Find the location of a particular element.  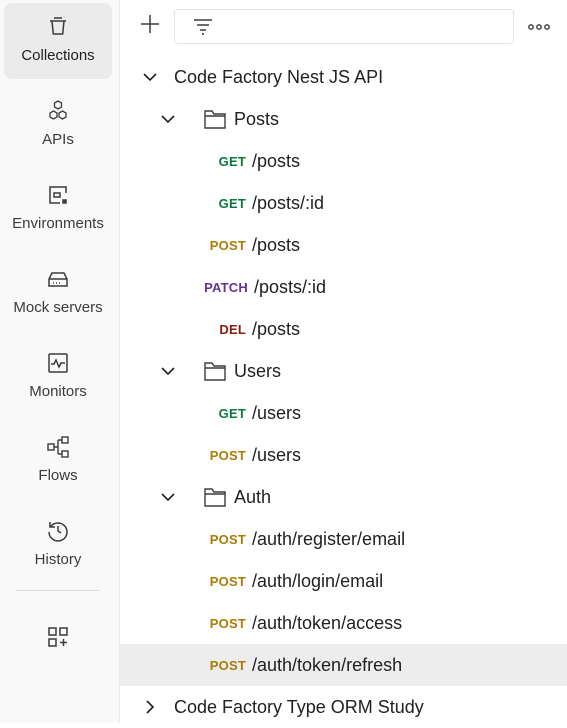

sidebar-item-label: APIs is located at coordinates (58, 139).